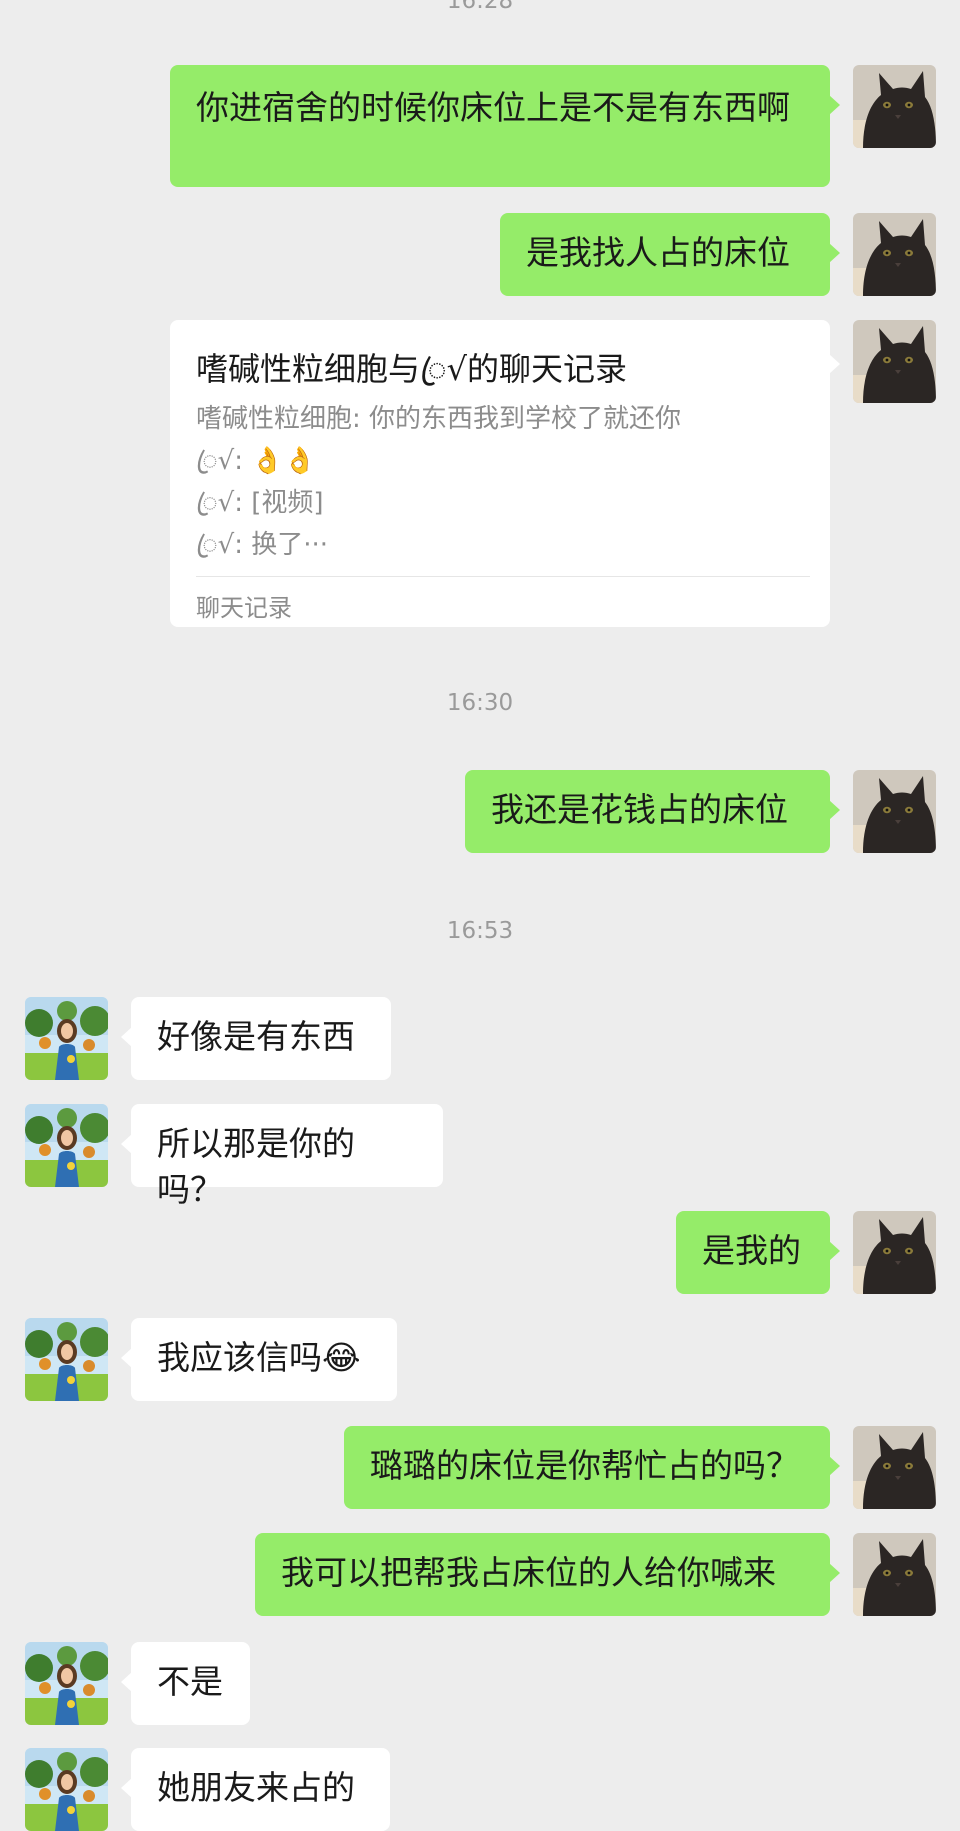 This screenshot has width=960, height=1831. What do you see at coordinates (256, 1038) in the screenshot?
I see `received-message: 好像是有东西` at bounding box center [256, 1038].